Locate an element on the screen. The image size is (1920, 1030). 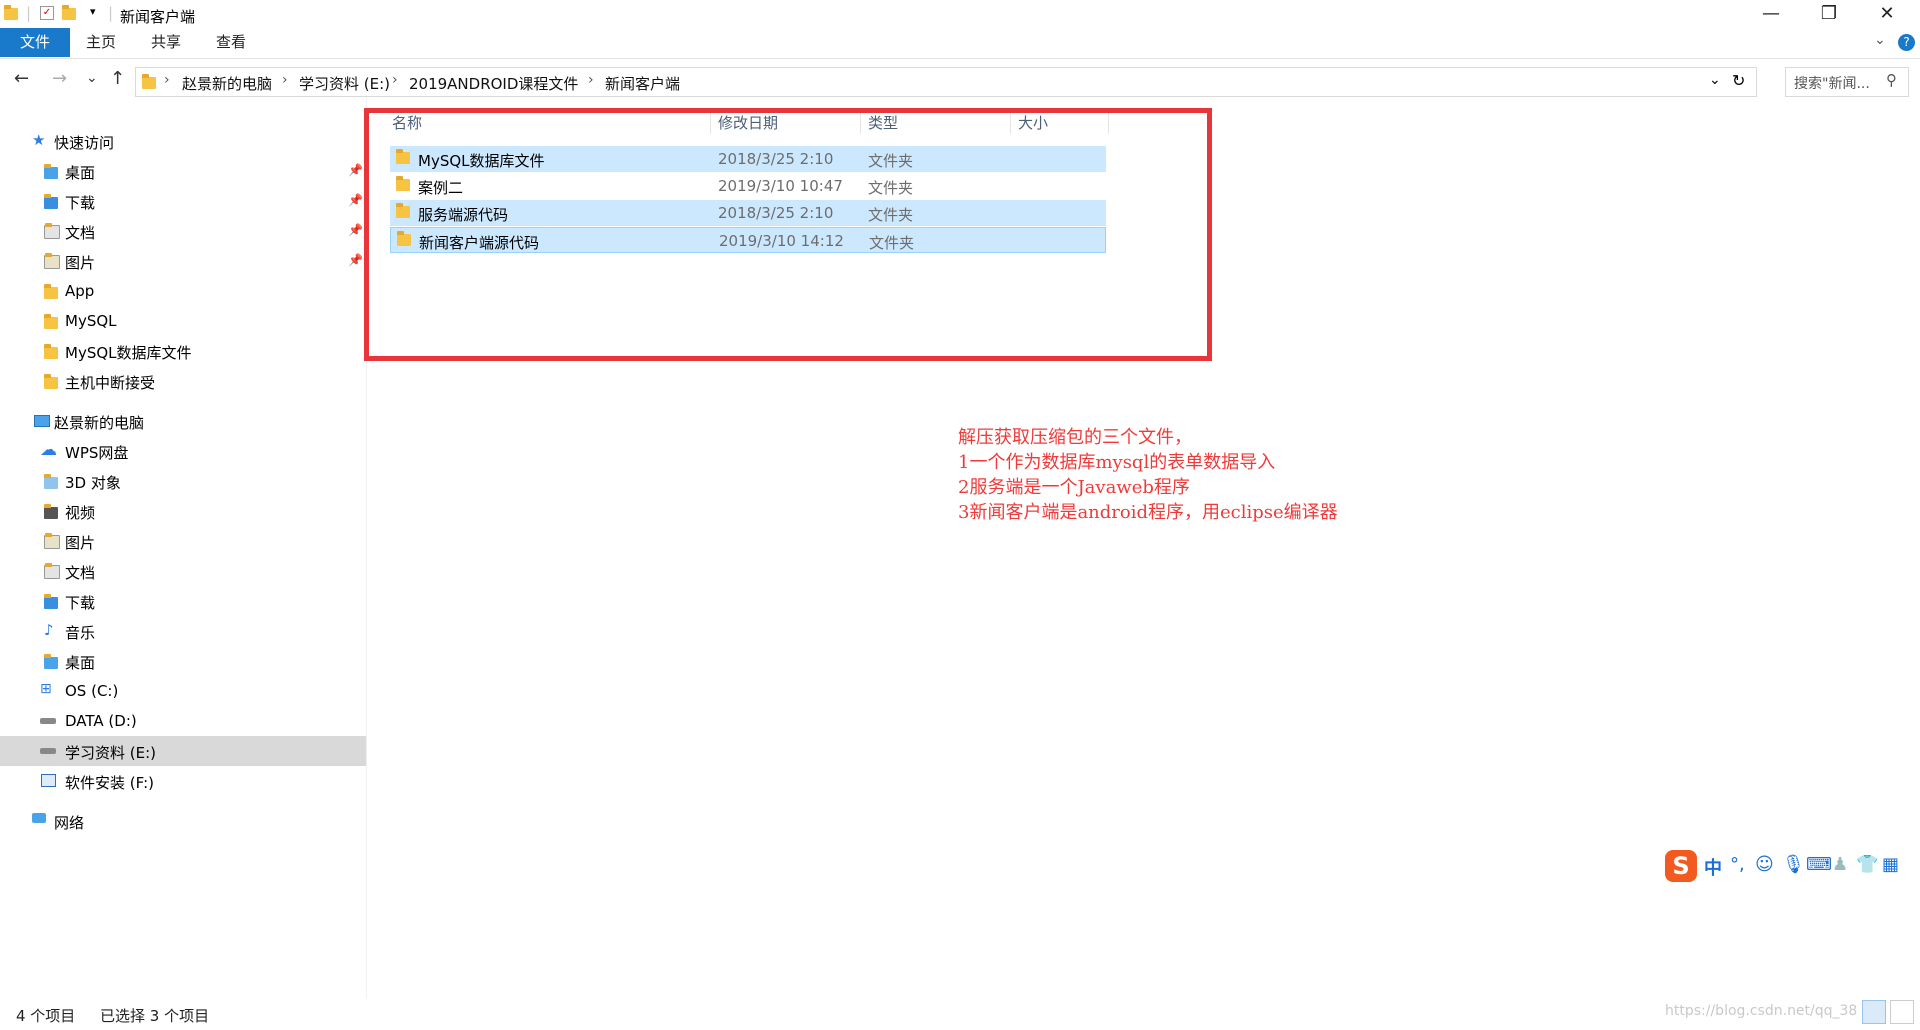
nav-this-pc: 赵景新的电脑 is located at coordinates (183, 421).